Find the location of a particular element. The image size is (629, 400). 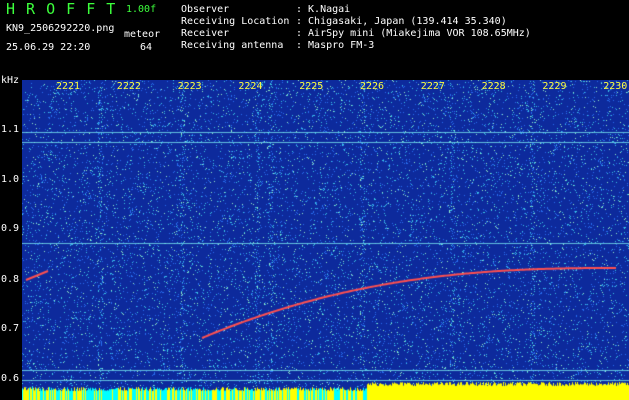

y-tick-label: 1.1 is located at coordinates (10, 129).